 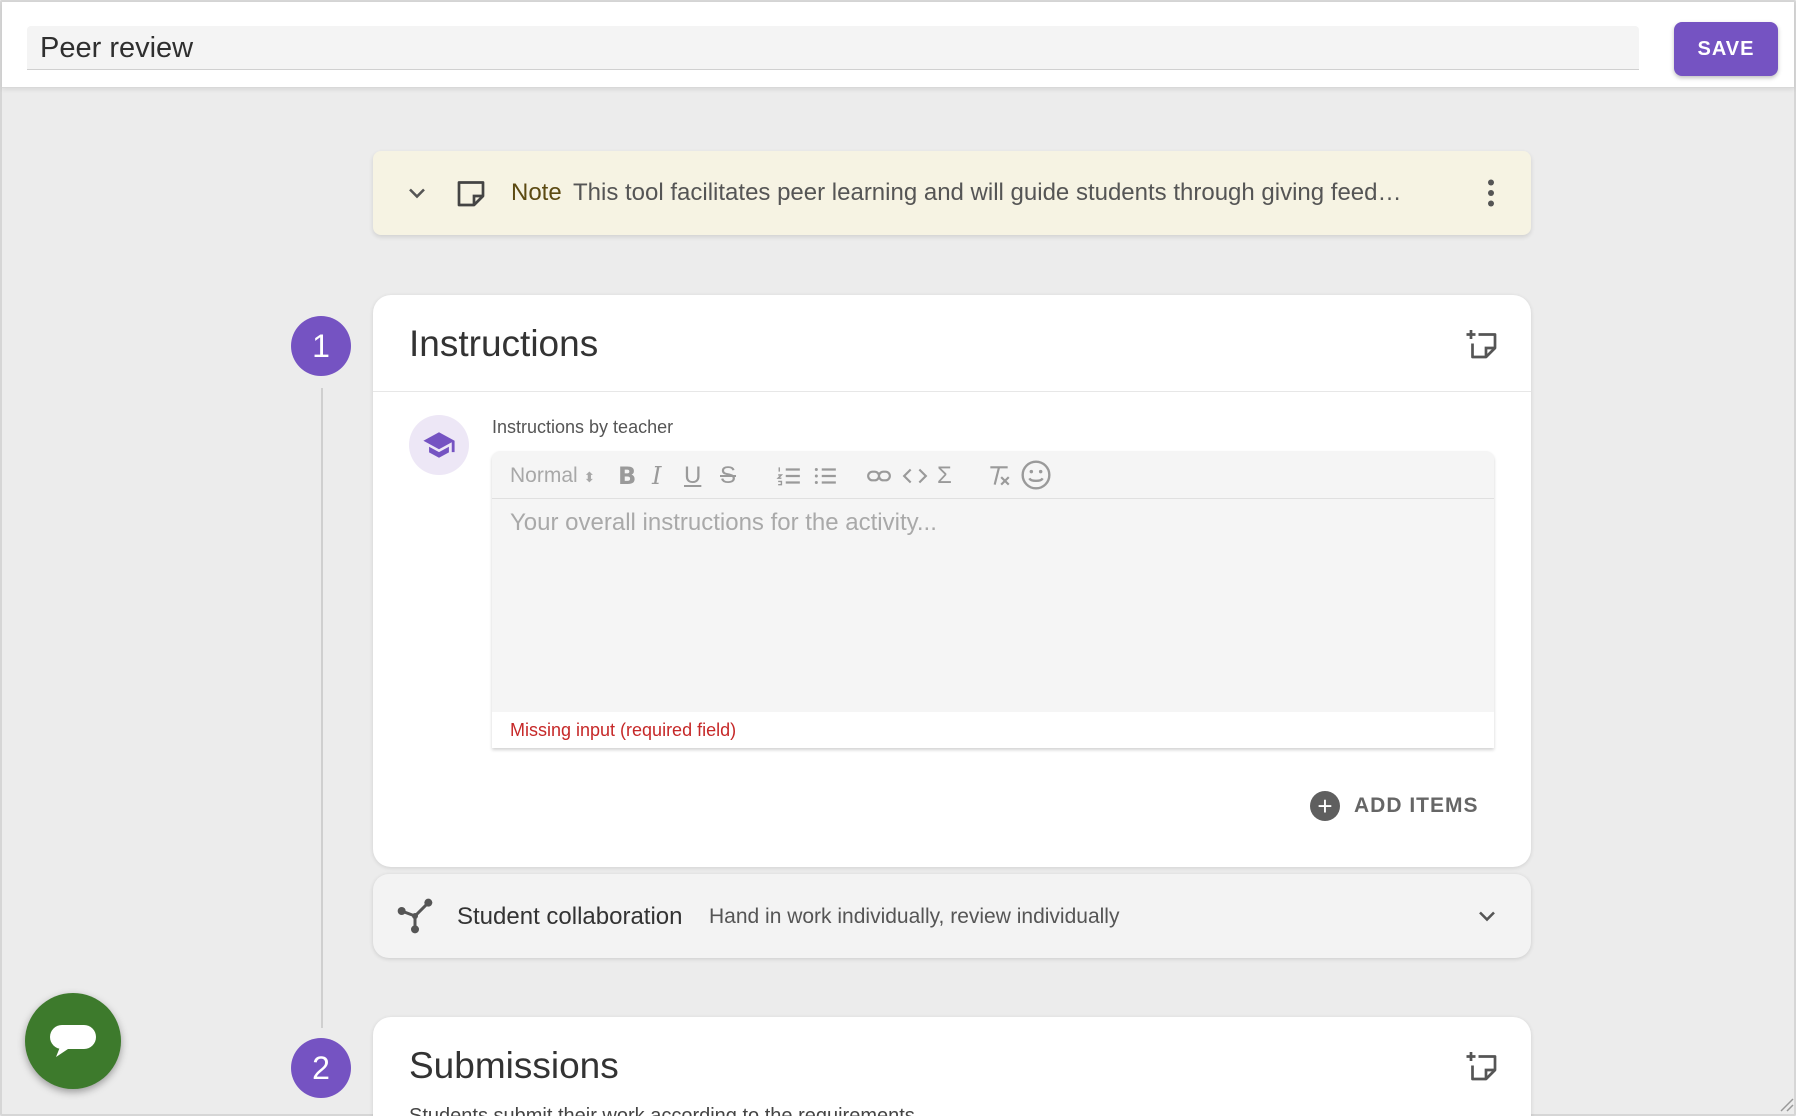 I want to click on step-number-2: 2, so click(x=321, y=1068).